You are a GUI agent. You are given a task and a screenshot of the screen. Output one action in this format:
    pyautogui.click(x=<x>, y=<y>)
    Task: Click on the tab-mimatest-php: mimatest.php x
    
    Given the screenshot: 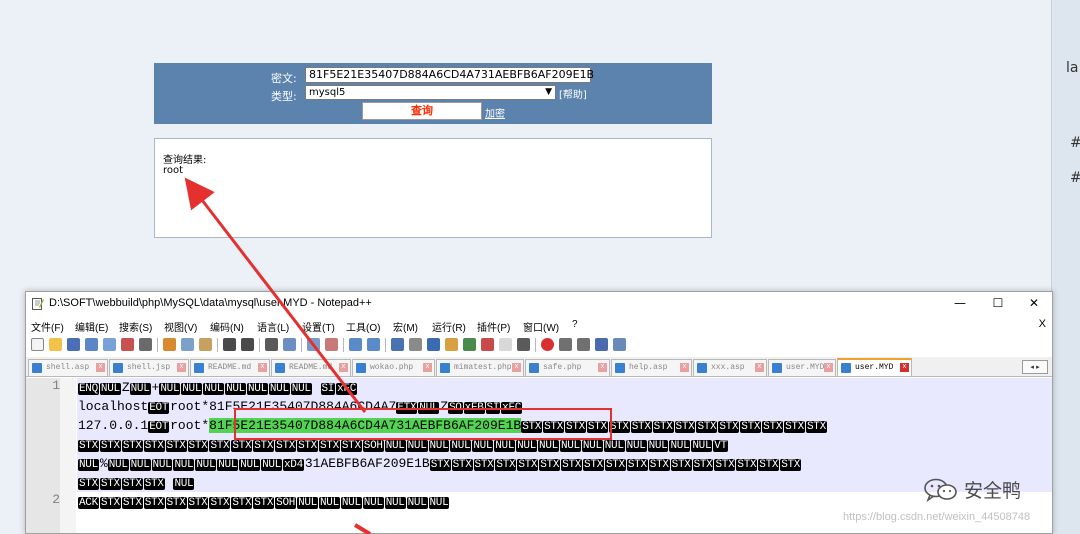 What is the action you would take?
    pyautogui.click(x=480, y=367)
    